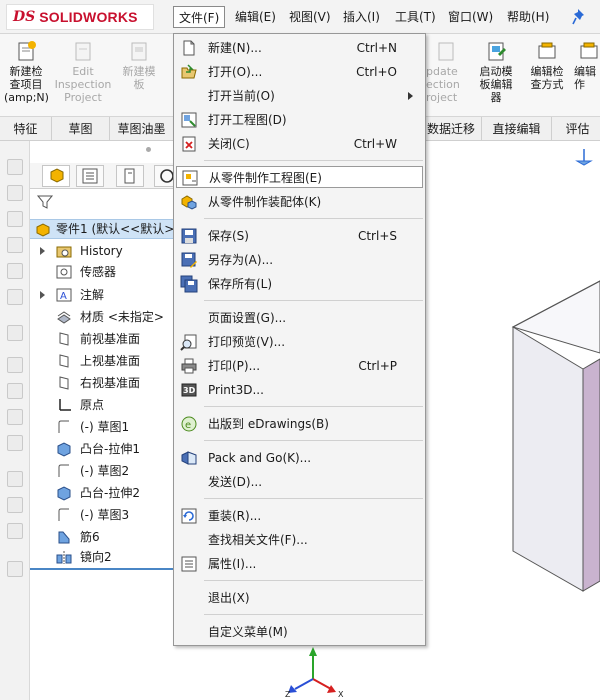 The width and height of the screenshot is (600, 700). I want to click on tree-item-front-plane: 前视基准面, so click(101, 339).